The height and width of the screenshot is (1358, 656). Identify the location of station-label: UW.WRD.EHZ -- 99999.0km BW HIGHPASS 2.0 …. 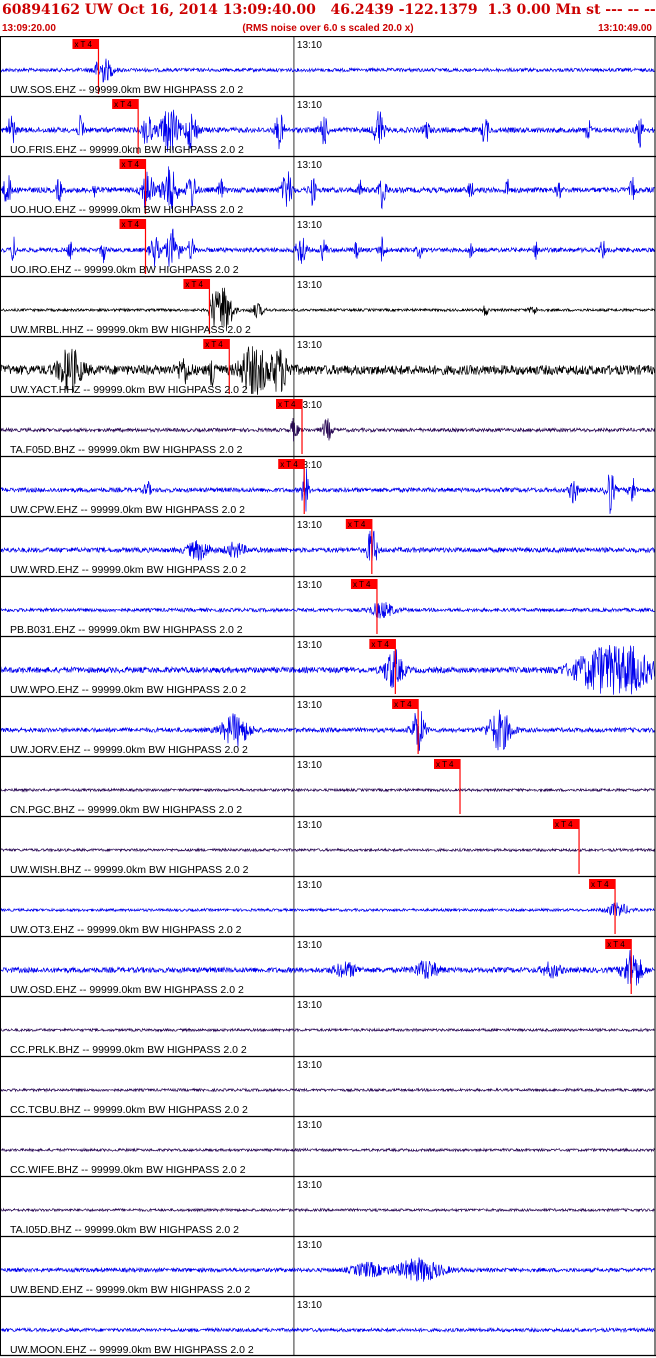
(128, 570).